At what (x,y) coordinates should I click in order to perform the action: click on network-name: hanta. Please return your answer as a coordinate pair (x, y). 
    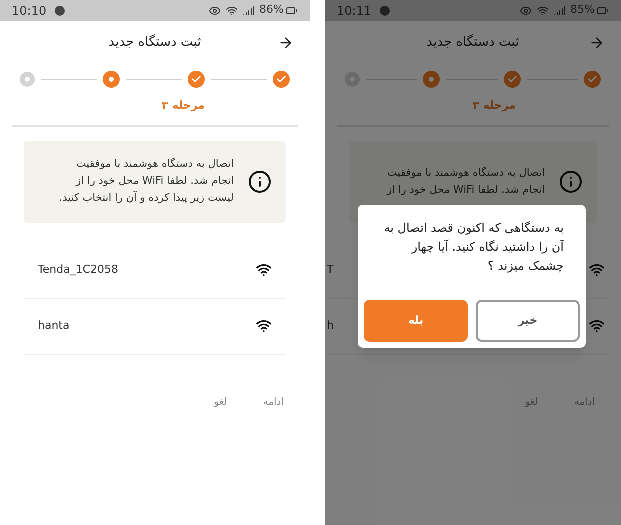
    Looking at the image, I should click on (54, 326).